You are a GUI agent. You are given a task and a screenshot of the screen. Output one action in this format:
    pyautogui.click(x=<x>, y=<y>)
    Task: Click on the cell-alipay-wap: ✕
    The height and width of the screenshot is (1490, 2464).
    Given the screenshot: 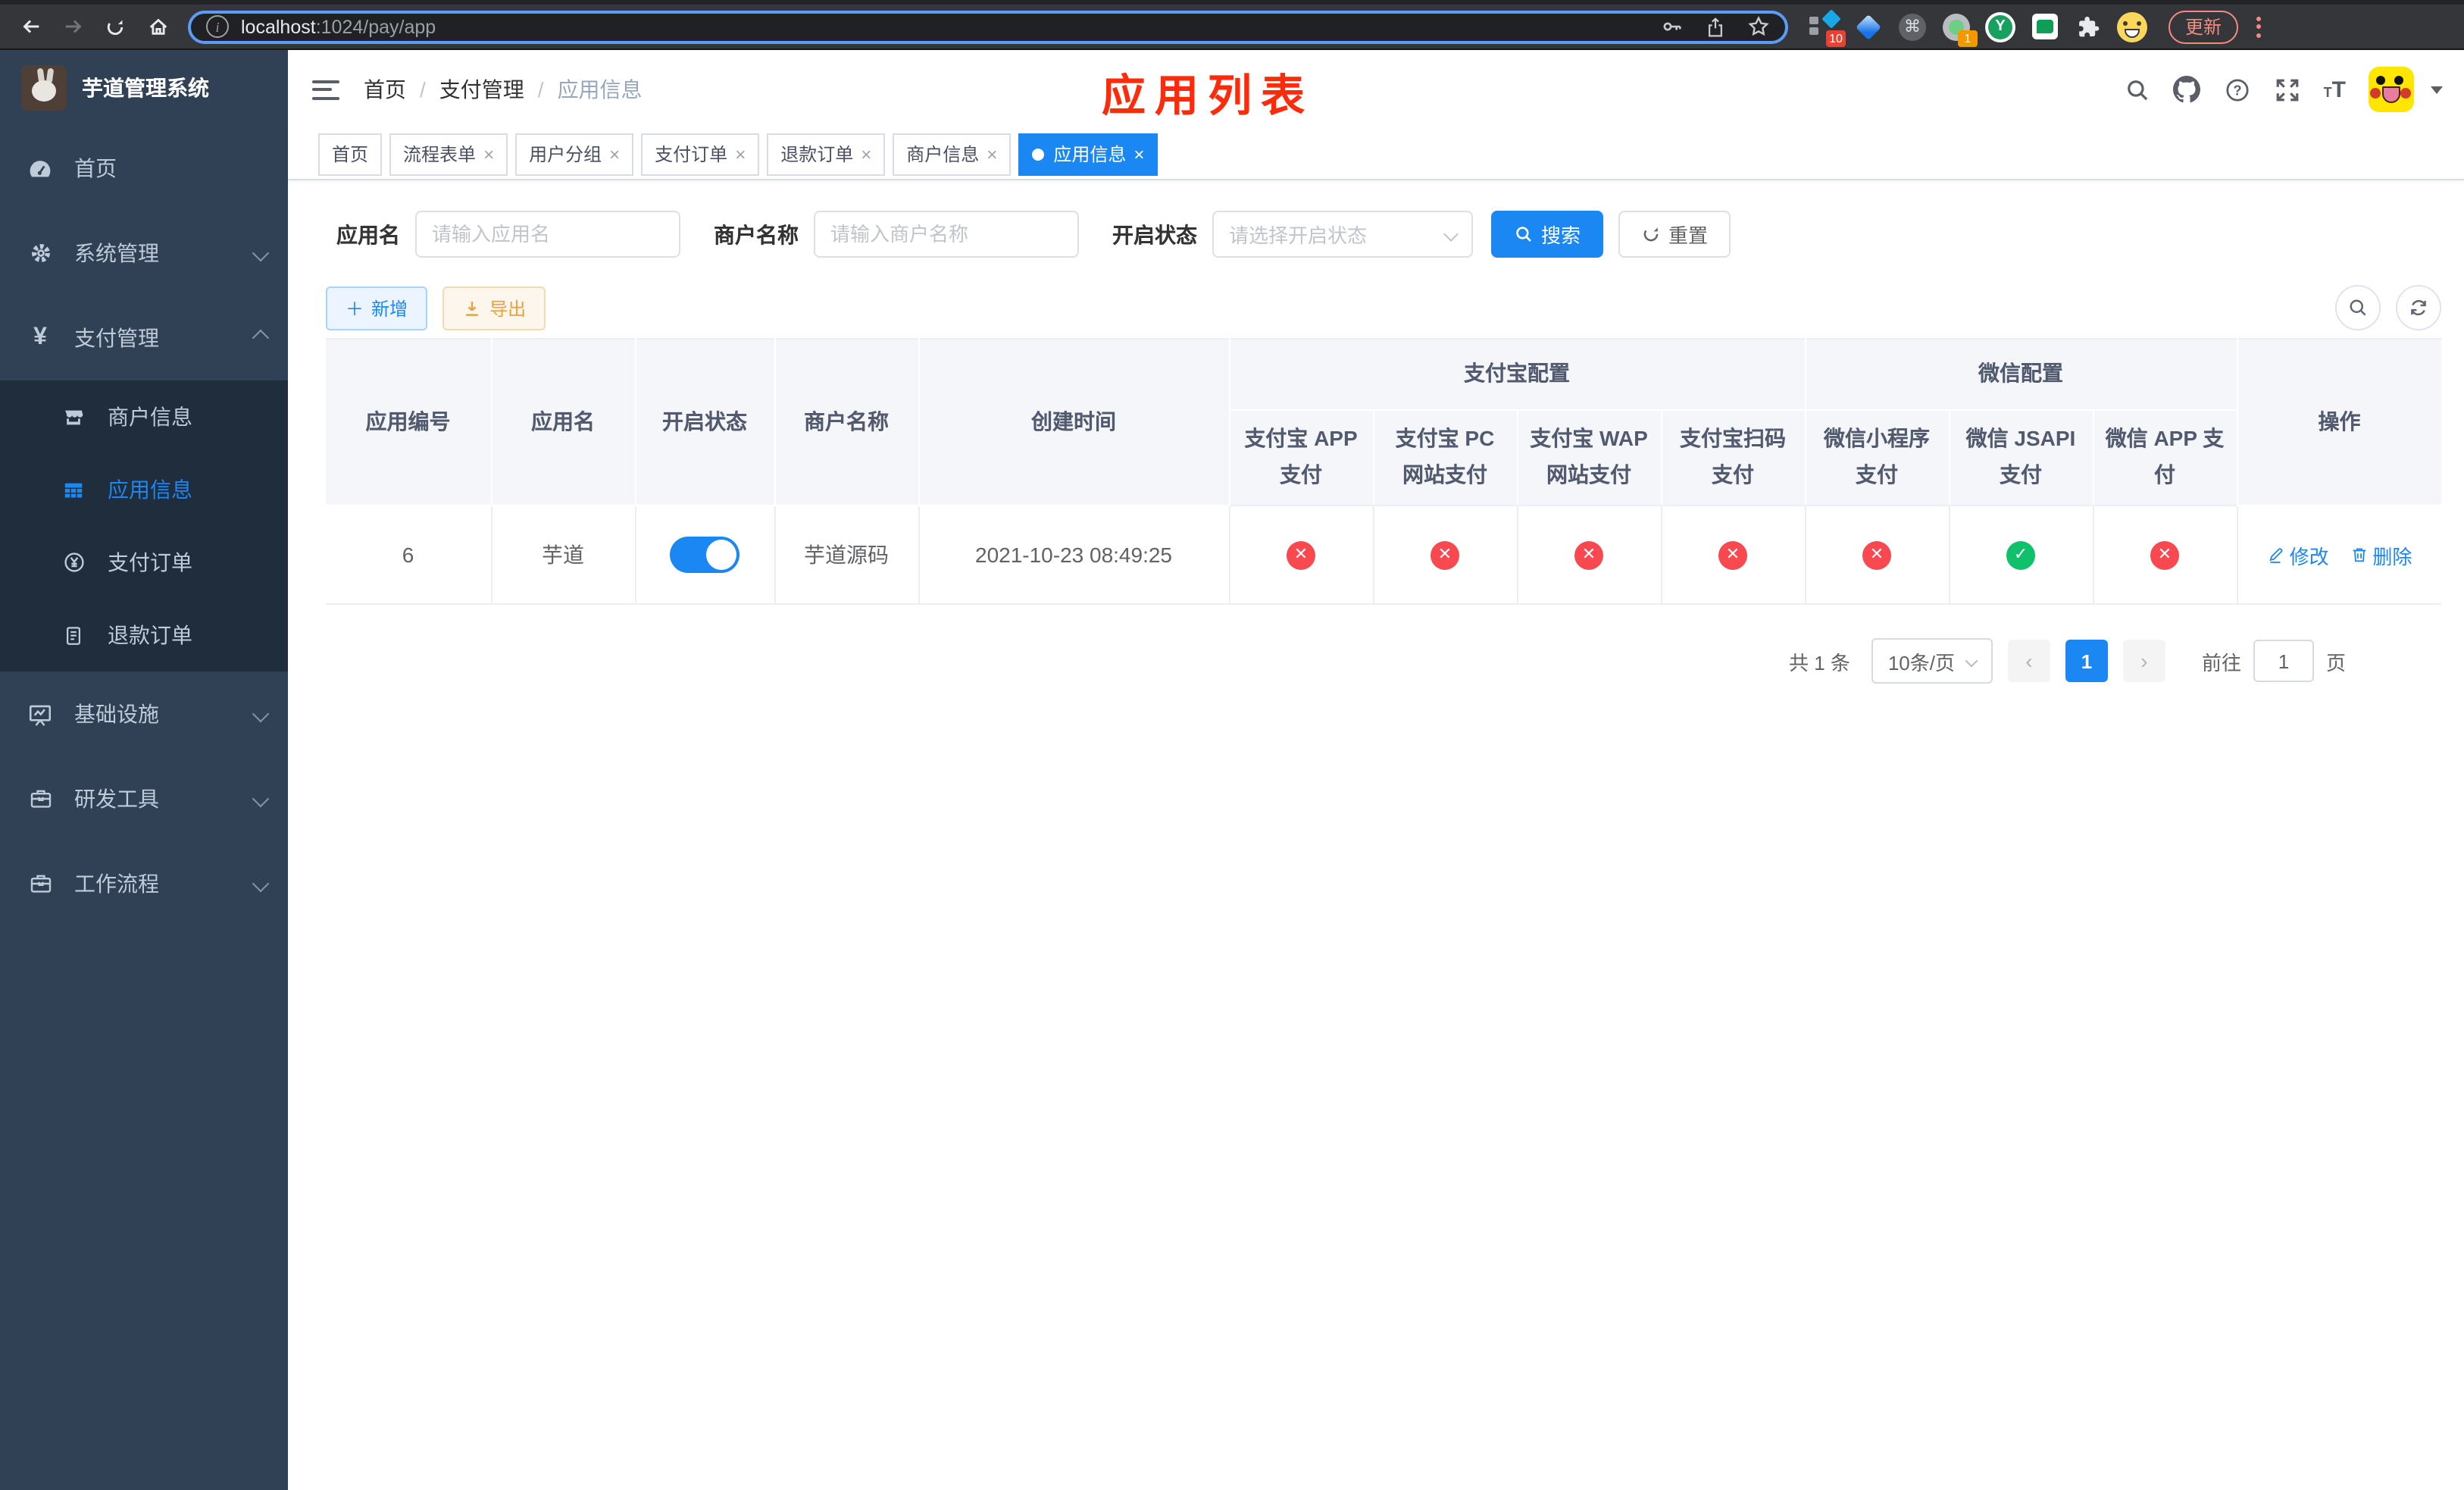 What is the action you would take?
    pyautogui.click(x=1589, y=556)
    